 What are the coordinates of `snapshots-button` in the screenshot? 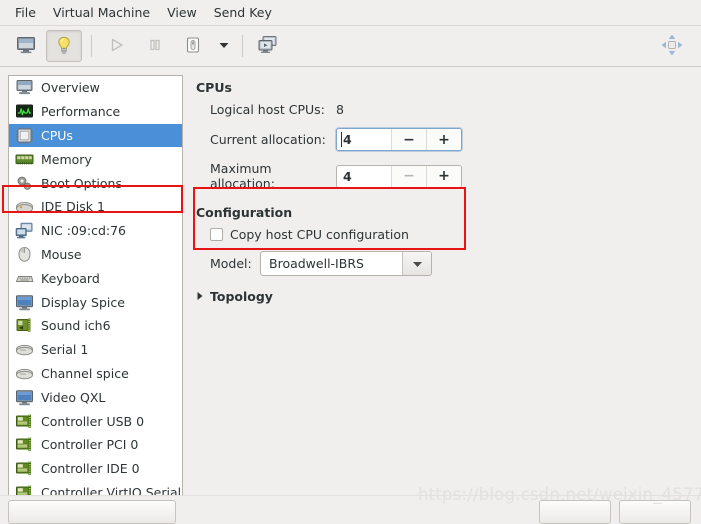 It's located at (268, 46).